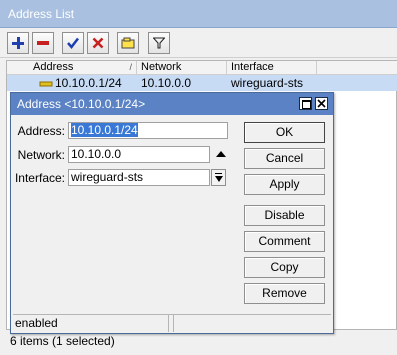 The width and height of the screenshot is (397, 355). I want to click on check-icon, so click(73, 43).